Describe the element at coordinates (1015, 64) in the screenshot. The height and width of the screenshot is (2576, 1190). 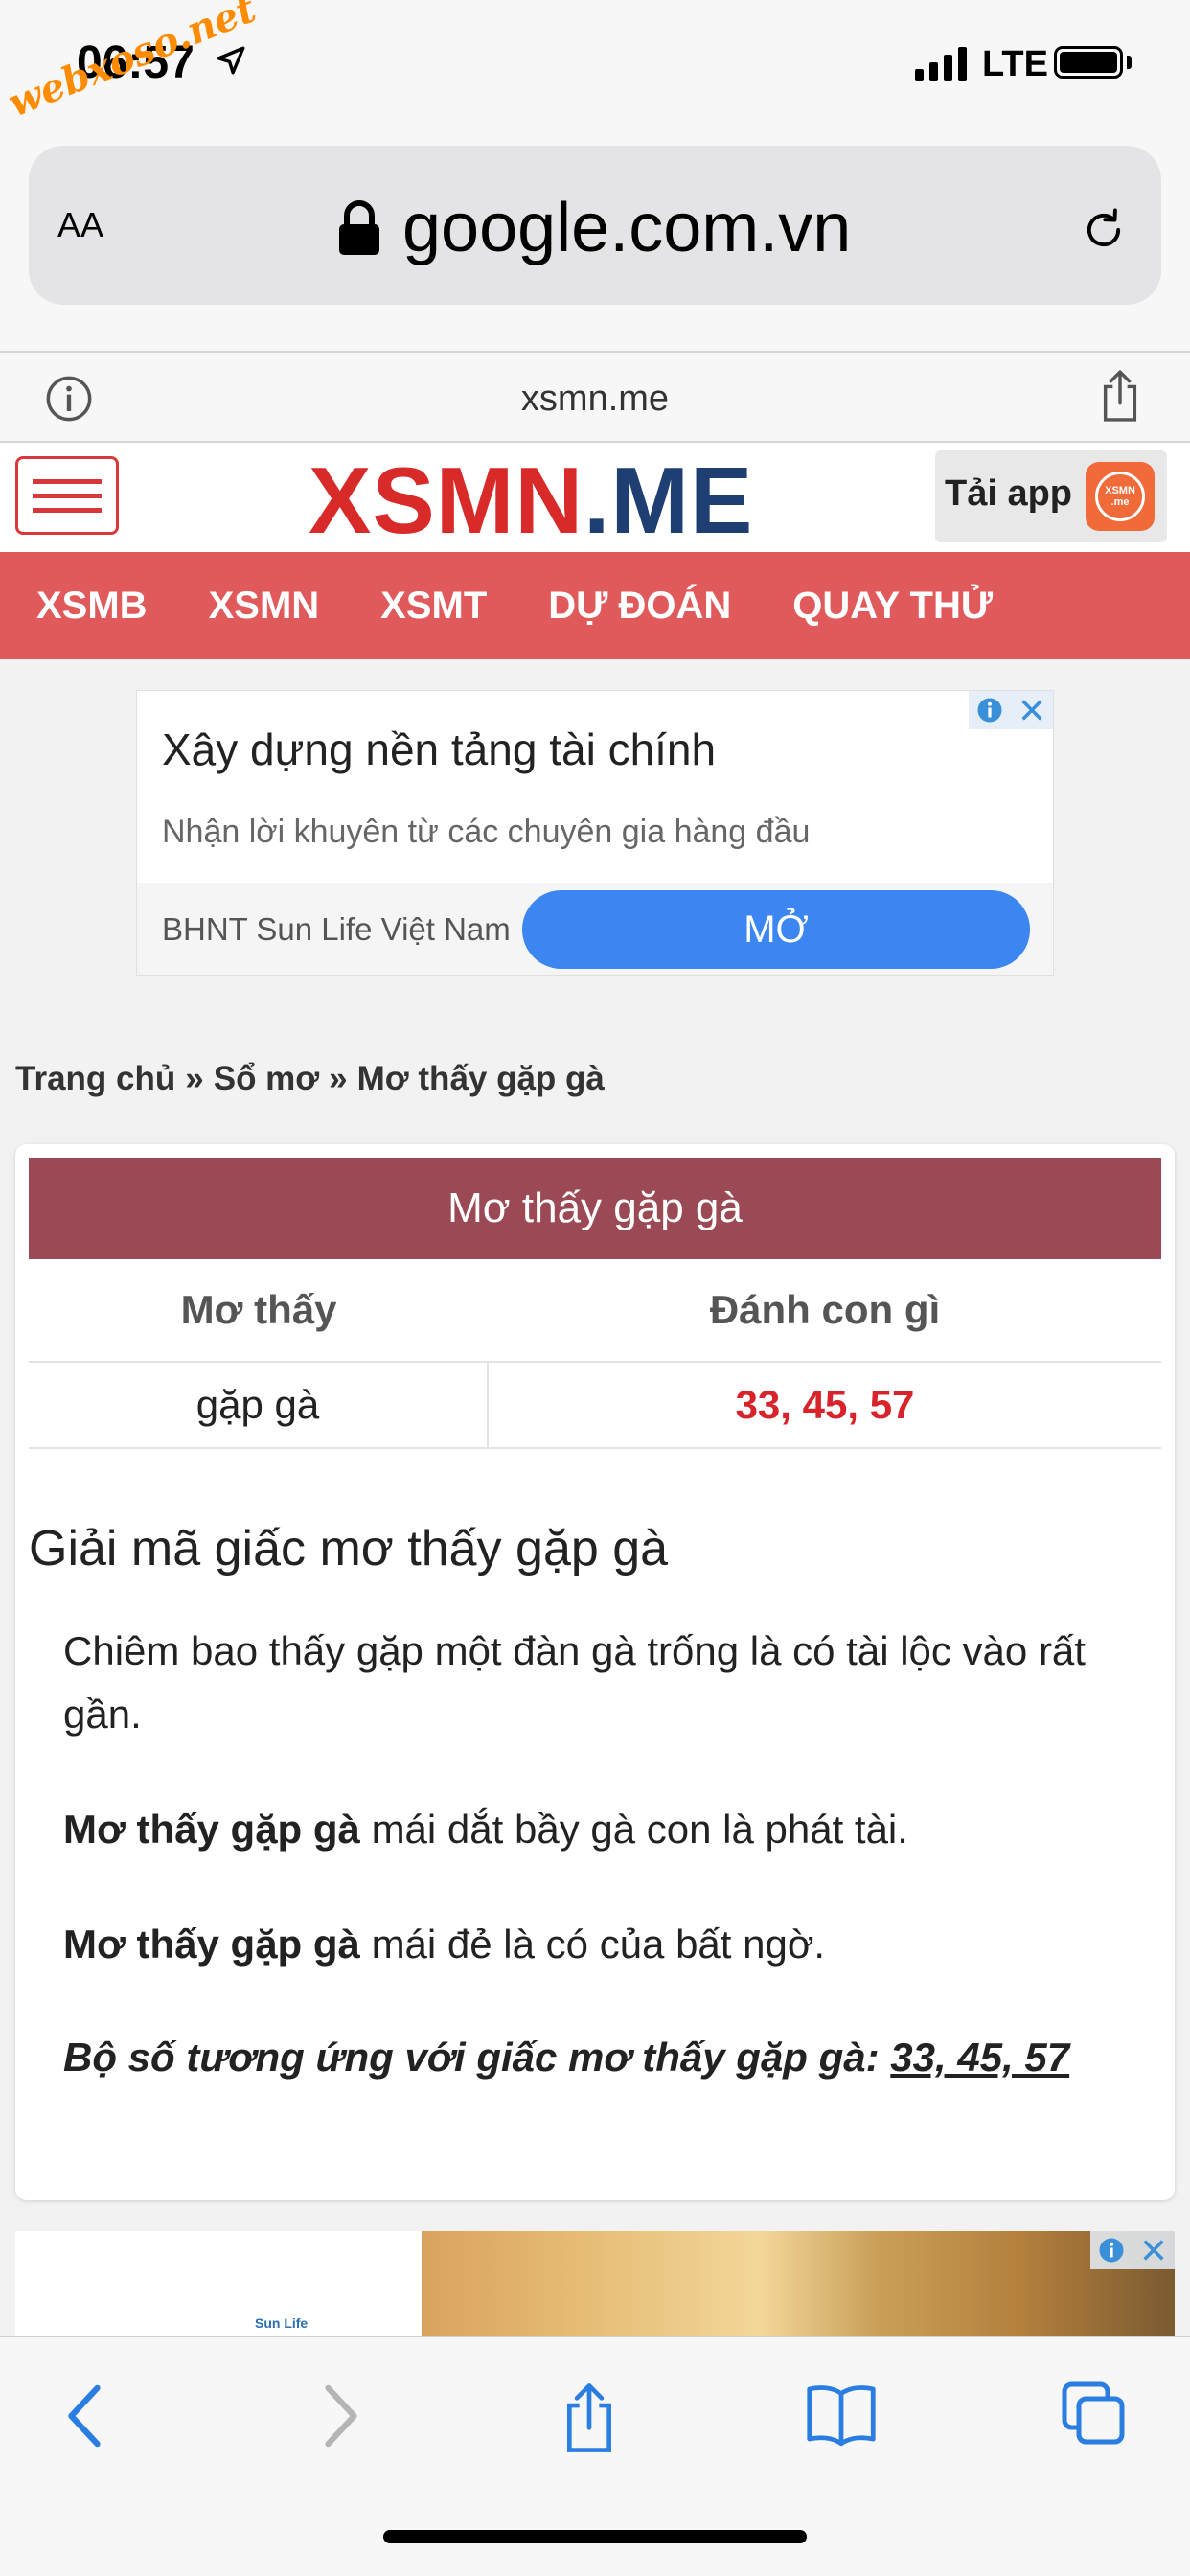
I see `network-type: LTE` at that location.